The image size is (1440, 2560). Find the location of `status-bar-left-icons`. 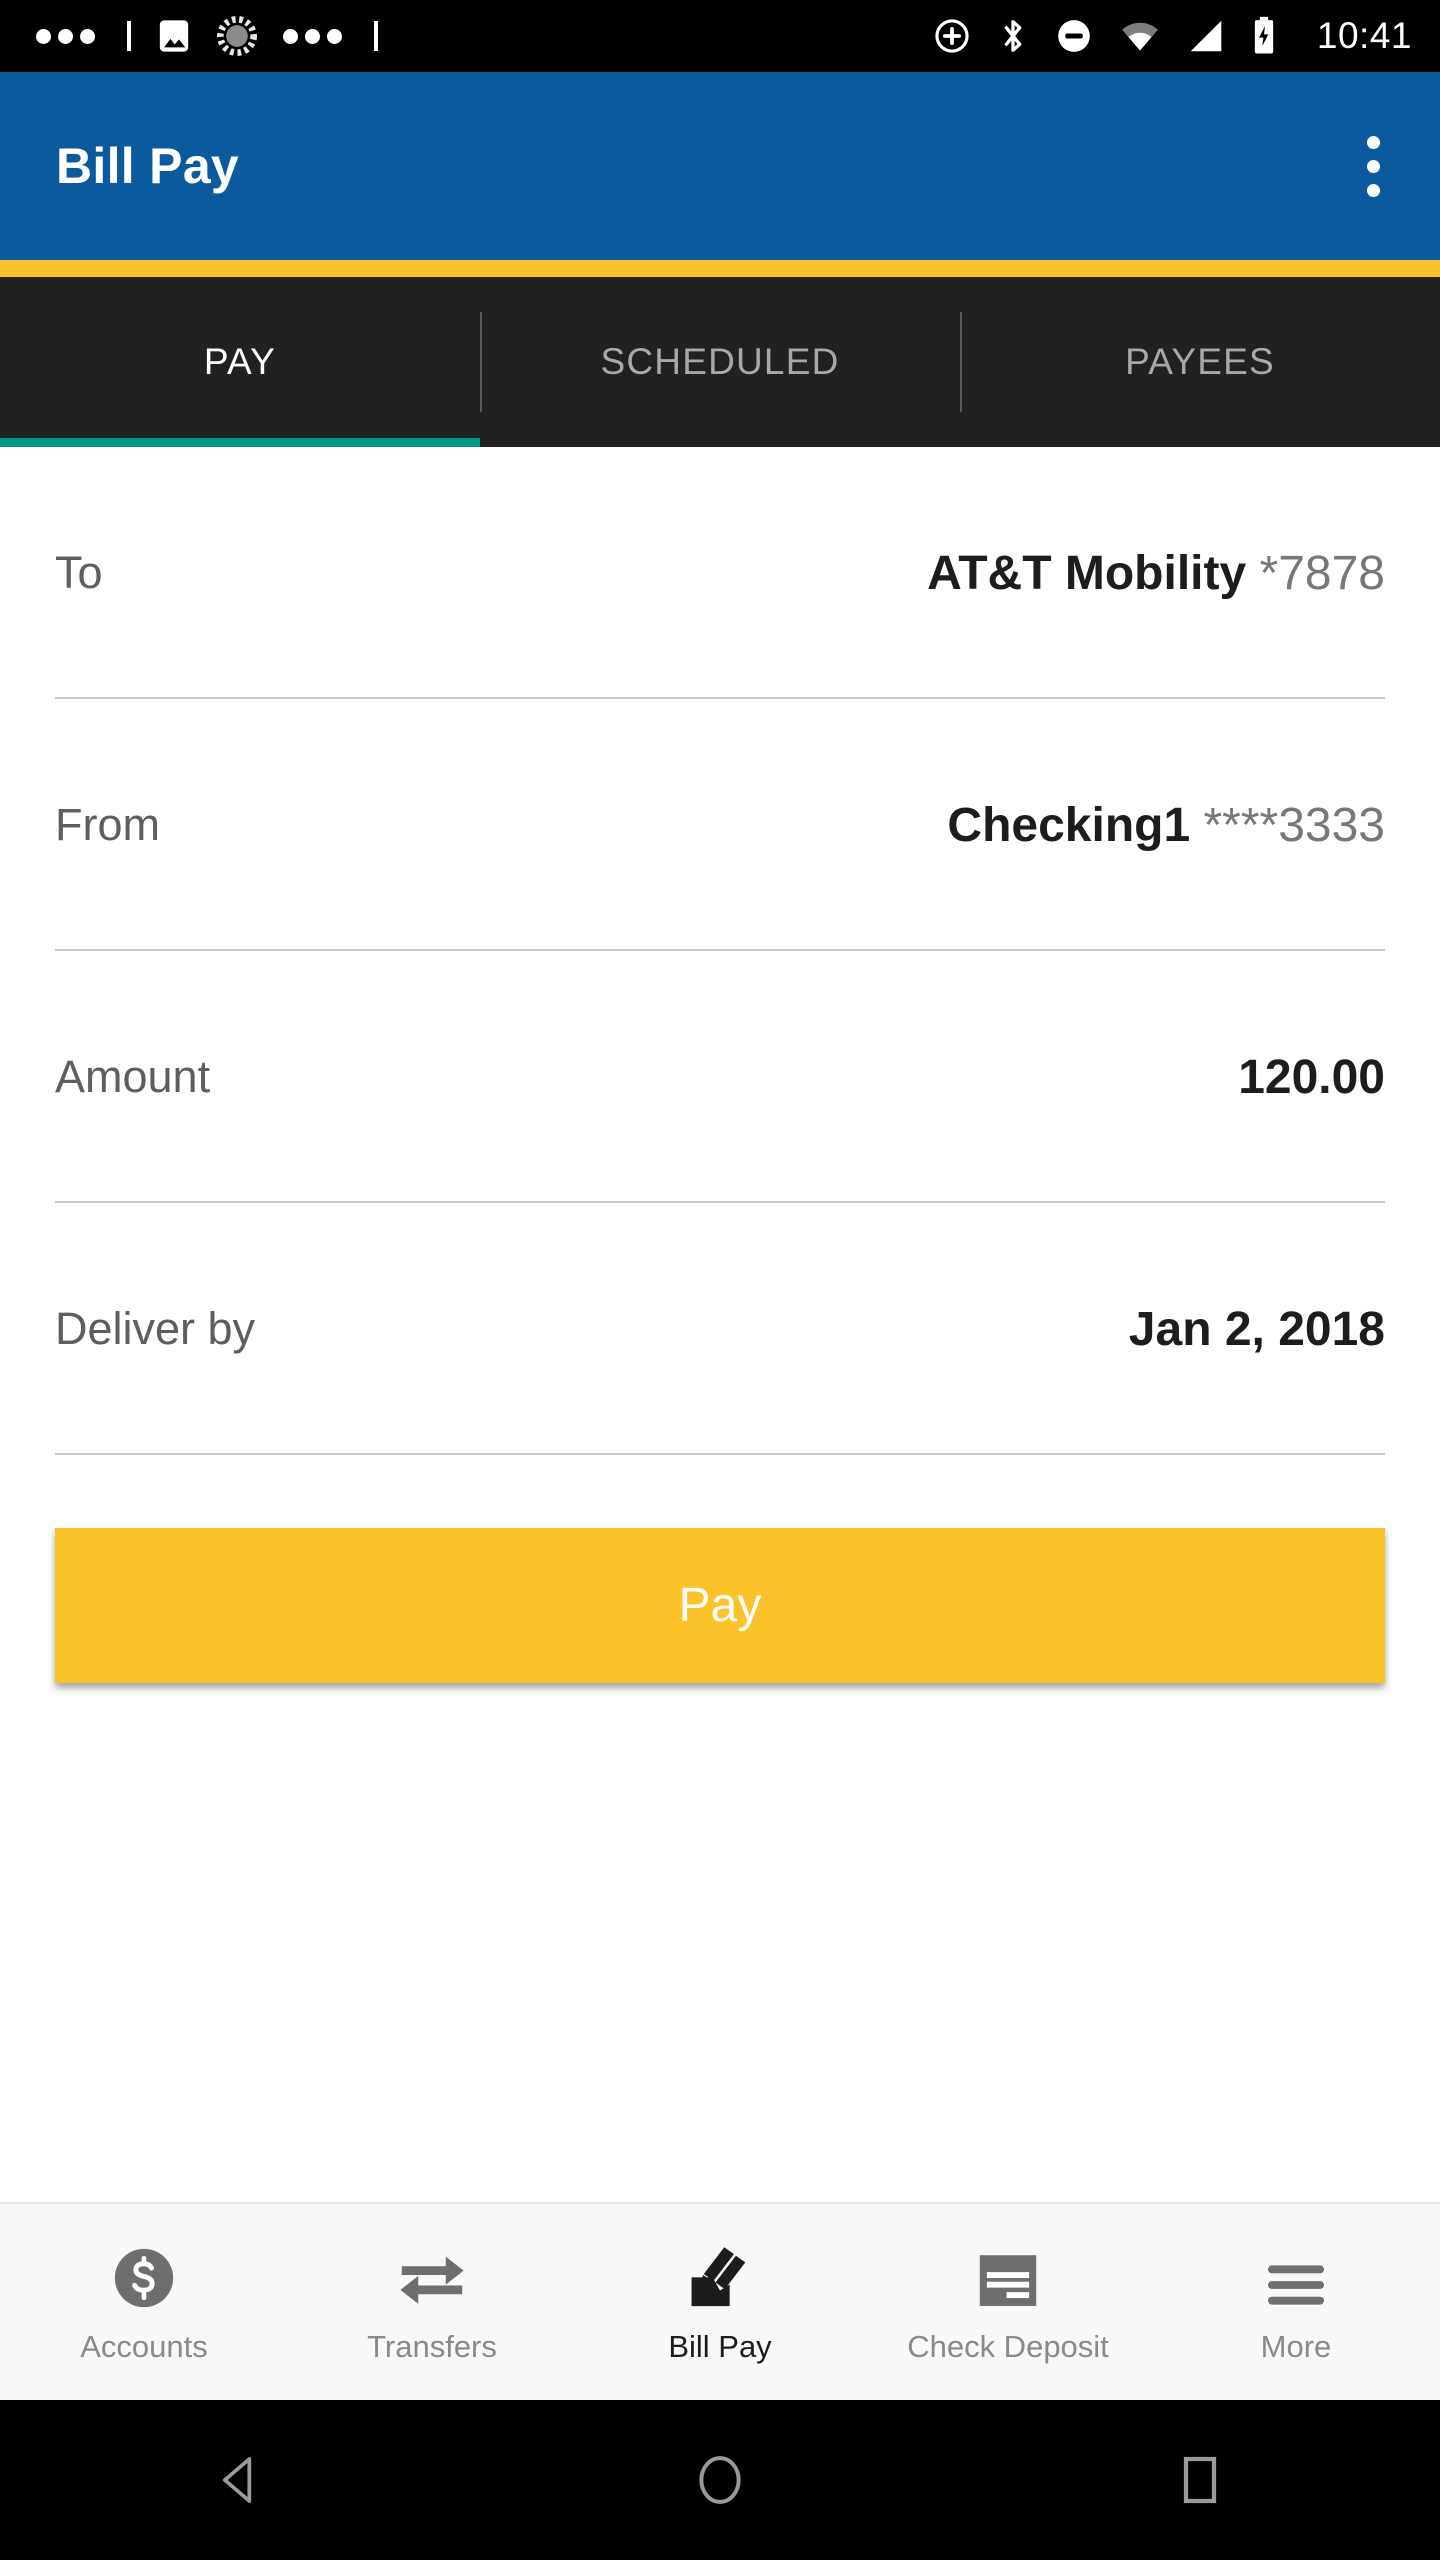

status-bar-left-icons is located at coordinates (484, 36).